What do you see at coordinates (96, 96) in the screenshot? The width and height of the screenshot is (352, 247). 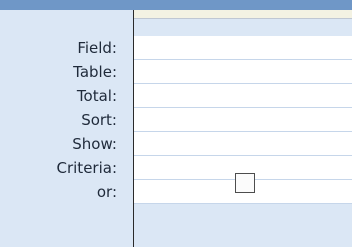 I see `row-label-total: Total:` at bounding box center [96, 96].